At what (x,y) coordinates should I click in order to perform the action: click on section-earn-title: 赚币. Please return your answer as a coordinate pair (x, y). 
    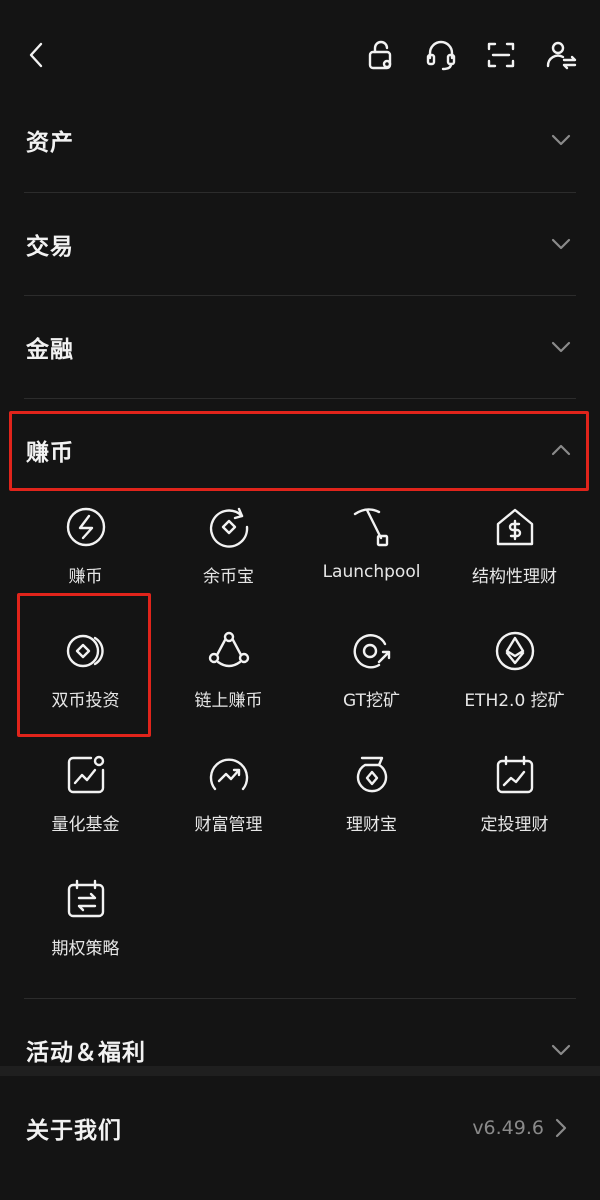
    Looking at the image, I should click on (50, 453).